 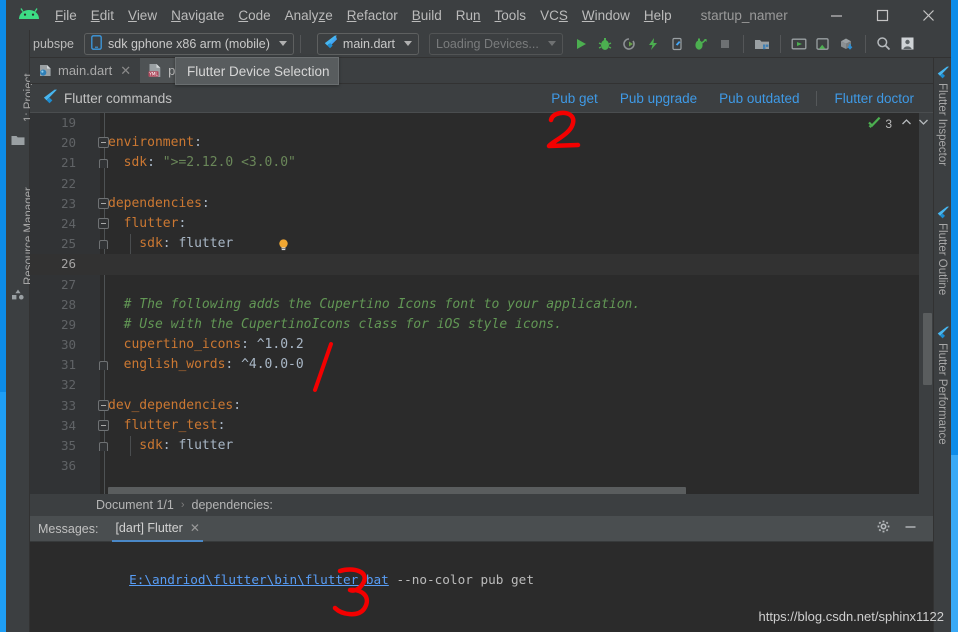 I want to click on maximize-button, so click(x=882, y=15).